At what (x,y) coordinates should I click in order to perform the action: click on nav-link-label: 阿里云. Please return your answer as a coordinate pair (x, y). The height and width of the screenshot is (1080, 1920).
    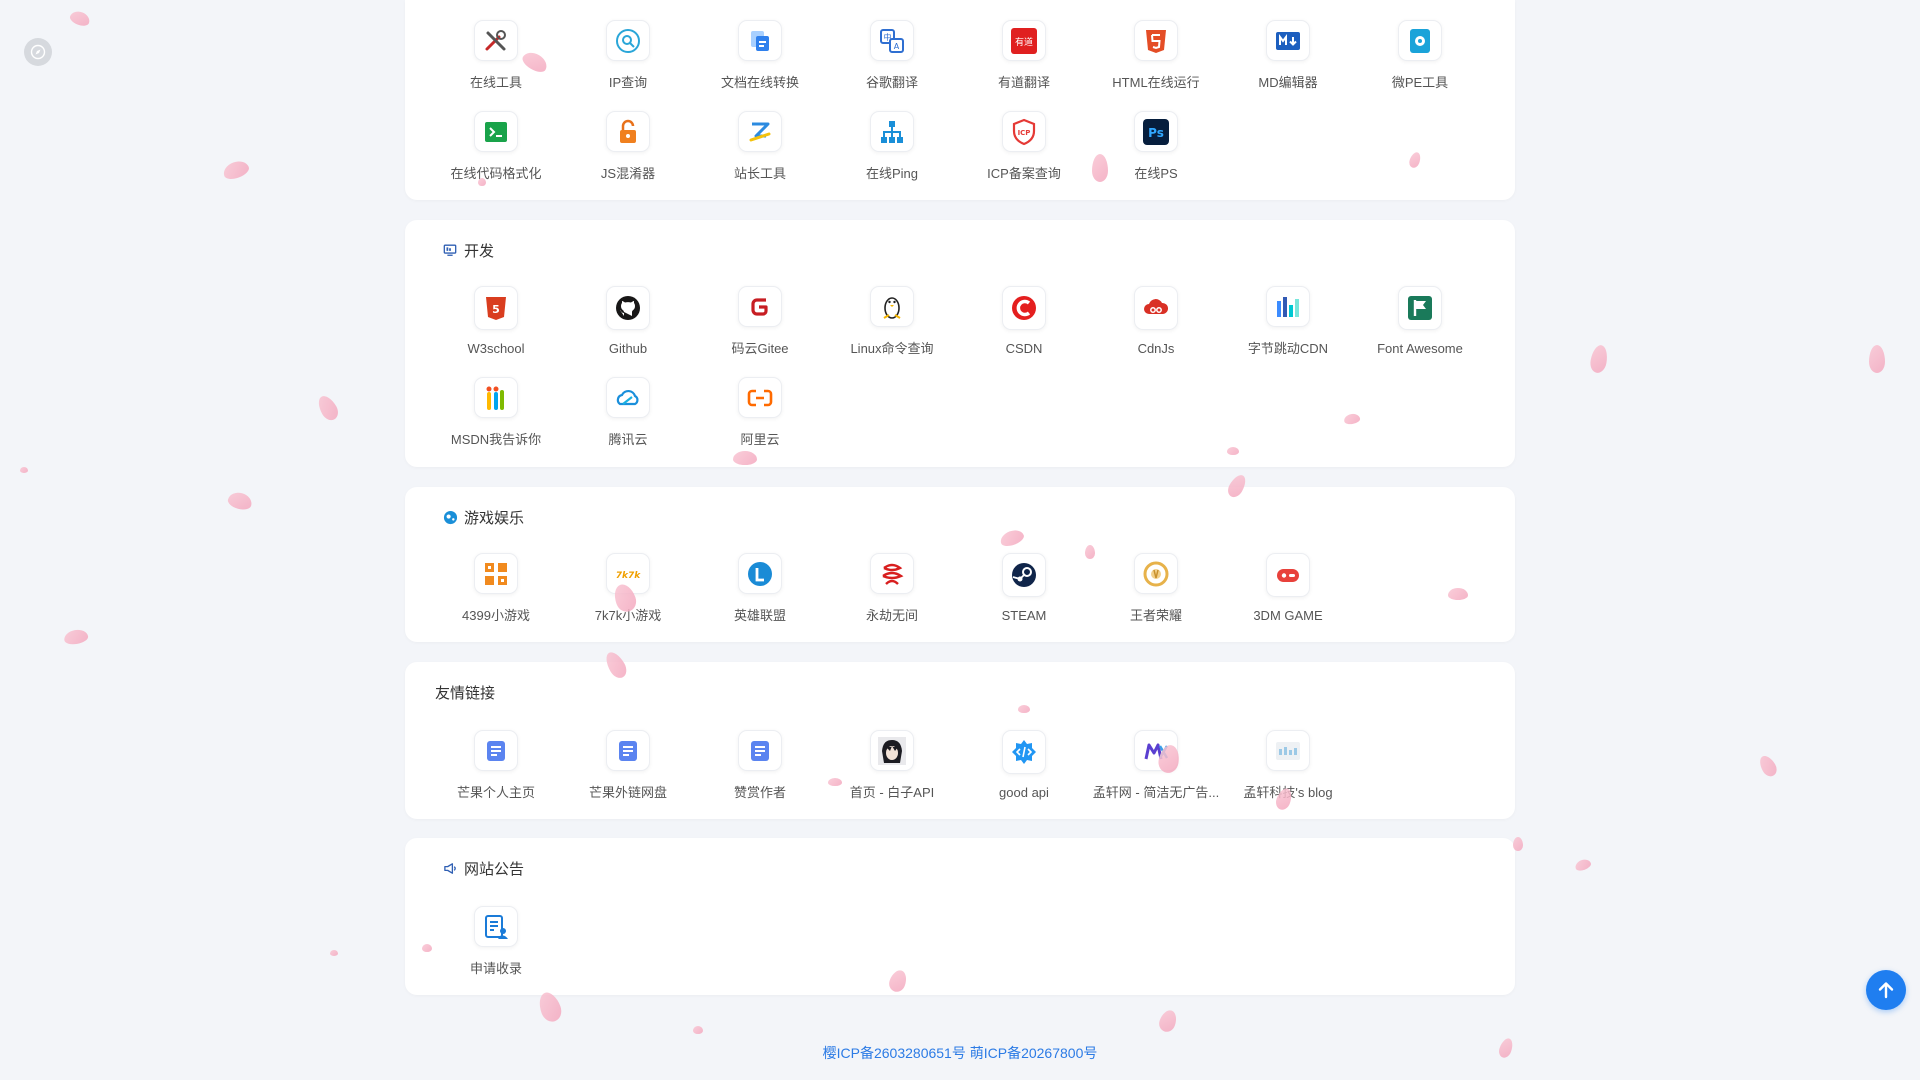
    Looking at the image, I should click on (760, 439).